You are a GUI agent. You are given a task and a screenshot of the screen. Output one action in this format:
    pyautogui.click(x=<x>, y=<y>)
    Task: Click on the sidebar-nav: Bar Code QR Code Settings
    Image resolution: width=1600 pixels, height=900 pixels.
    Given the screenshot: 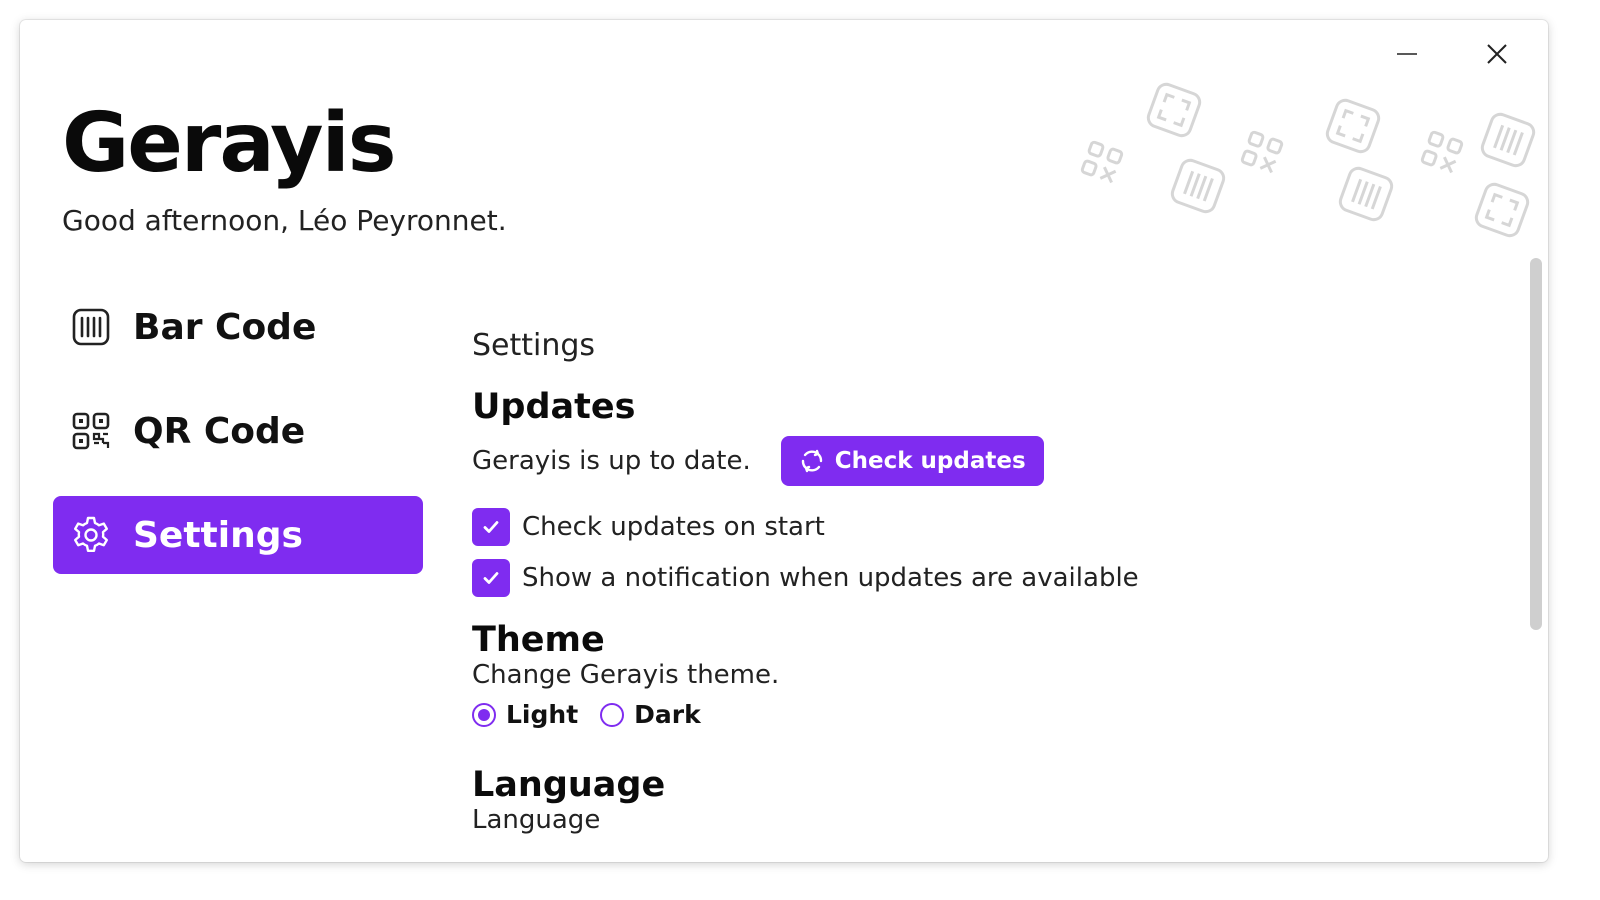 What is the action you would take?
    pyautogui.click(x=238, y=444)
    